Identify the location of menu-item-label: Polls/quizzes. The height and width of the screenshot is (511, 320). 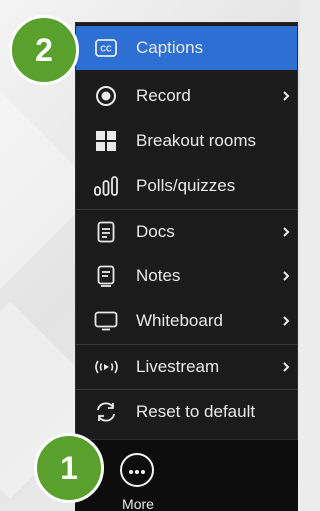
(186, 185).